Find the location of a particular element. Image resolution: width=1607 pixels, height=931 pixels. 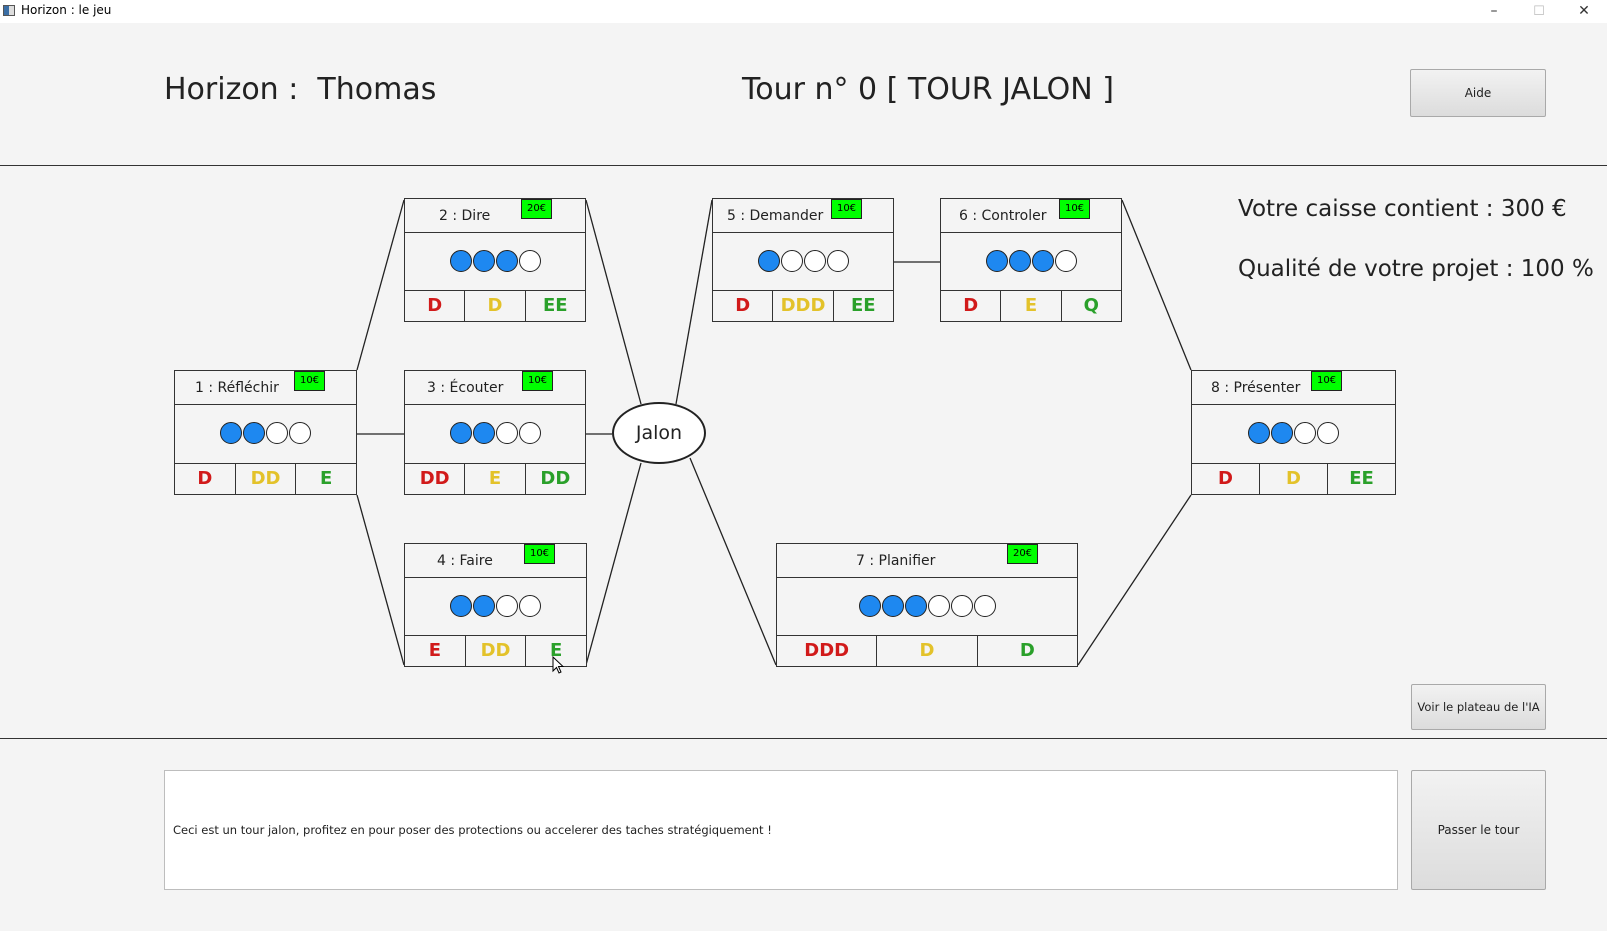

task-label: 4 : Faire is located at coordinates (465, 561).